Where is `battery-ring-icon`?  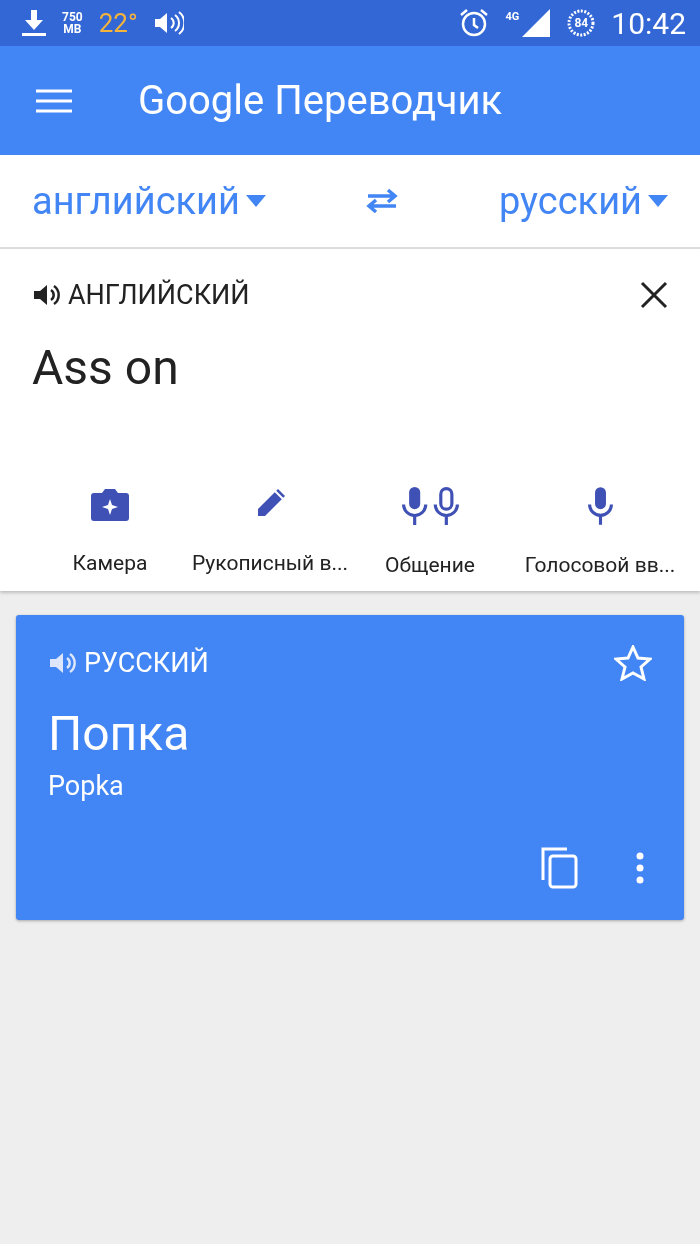
battery-ring-icon is located at coordinates (581, 23).